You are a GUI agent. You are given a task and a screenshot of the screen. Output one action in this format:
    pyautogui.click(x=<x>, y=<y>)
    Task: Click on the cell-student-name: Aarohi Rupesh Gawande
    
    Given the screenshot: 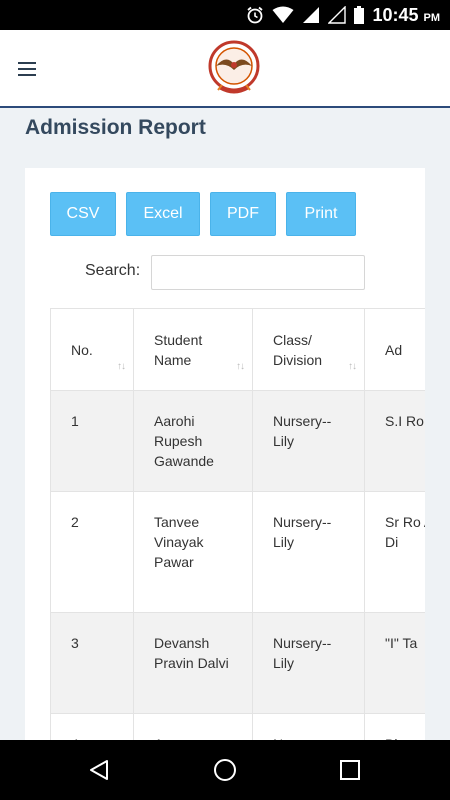 What is the action you would take?
    pyautogui.click(x=193, y=441)
    